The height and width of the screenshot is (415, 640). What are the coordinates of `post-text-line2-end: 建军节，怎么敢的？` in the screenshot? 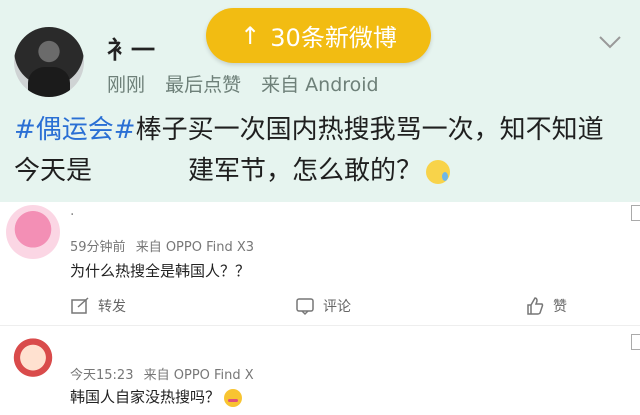 It's located at (305, 171).